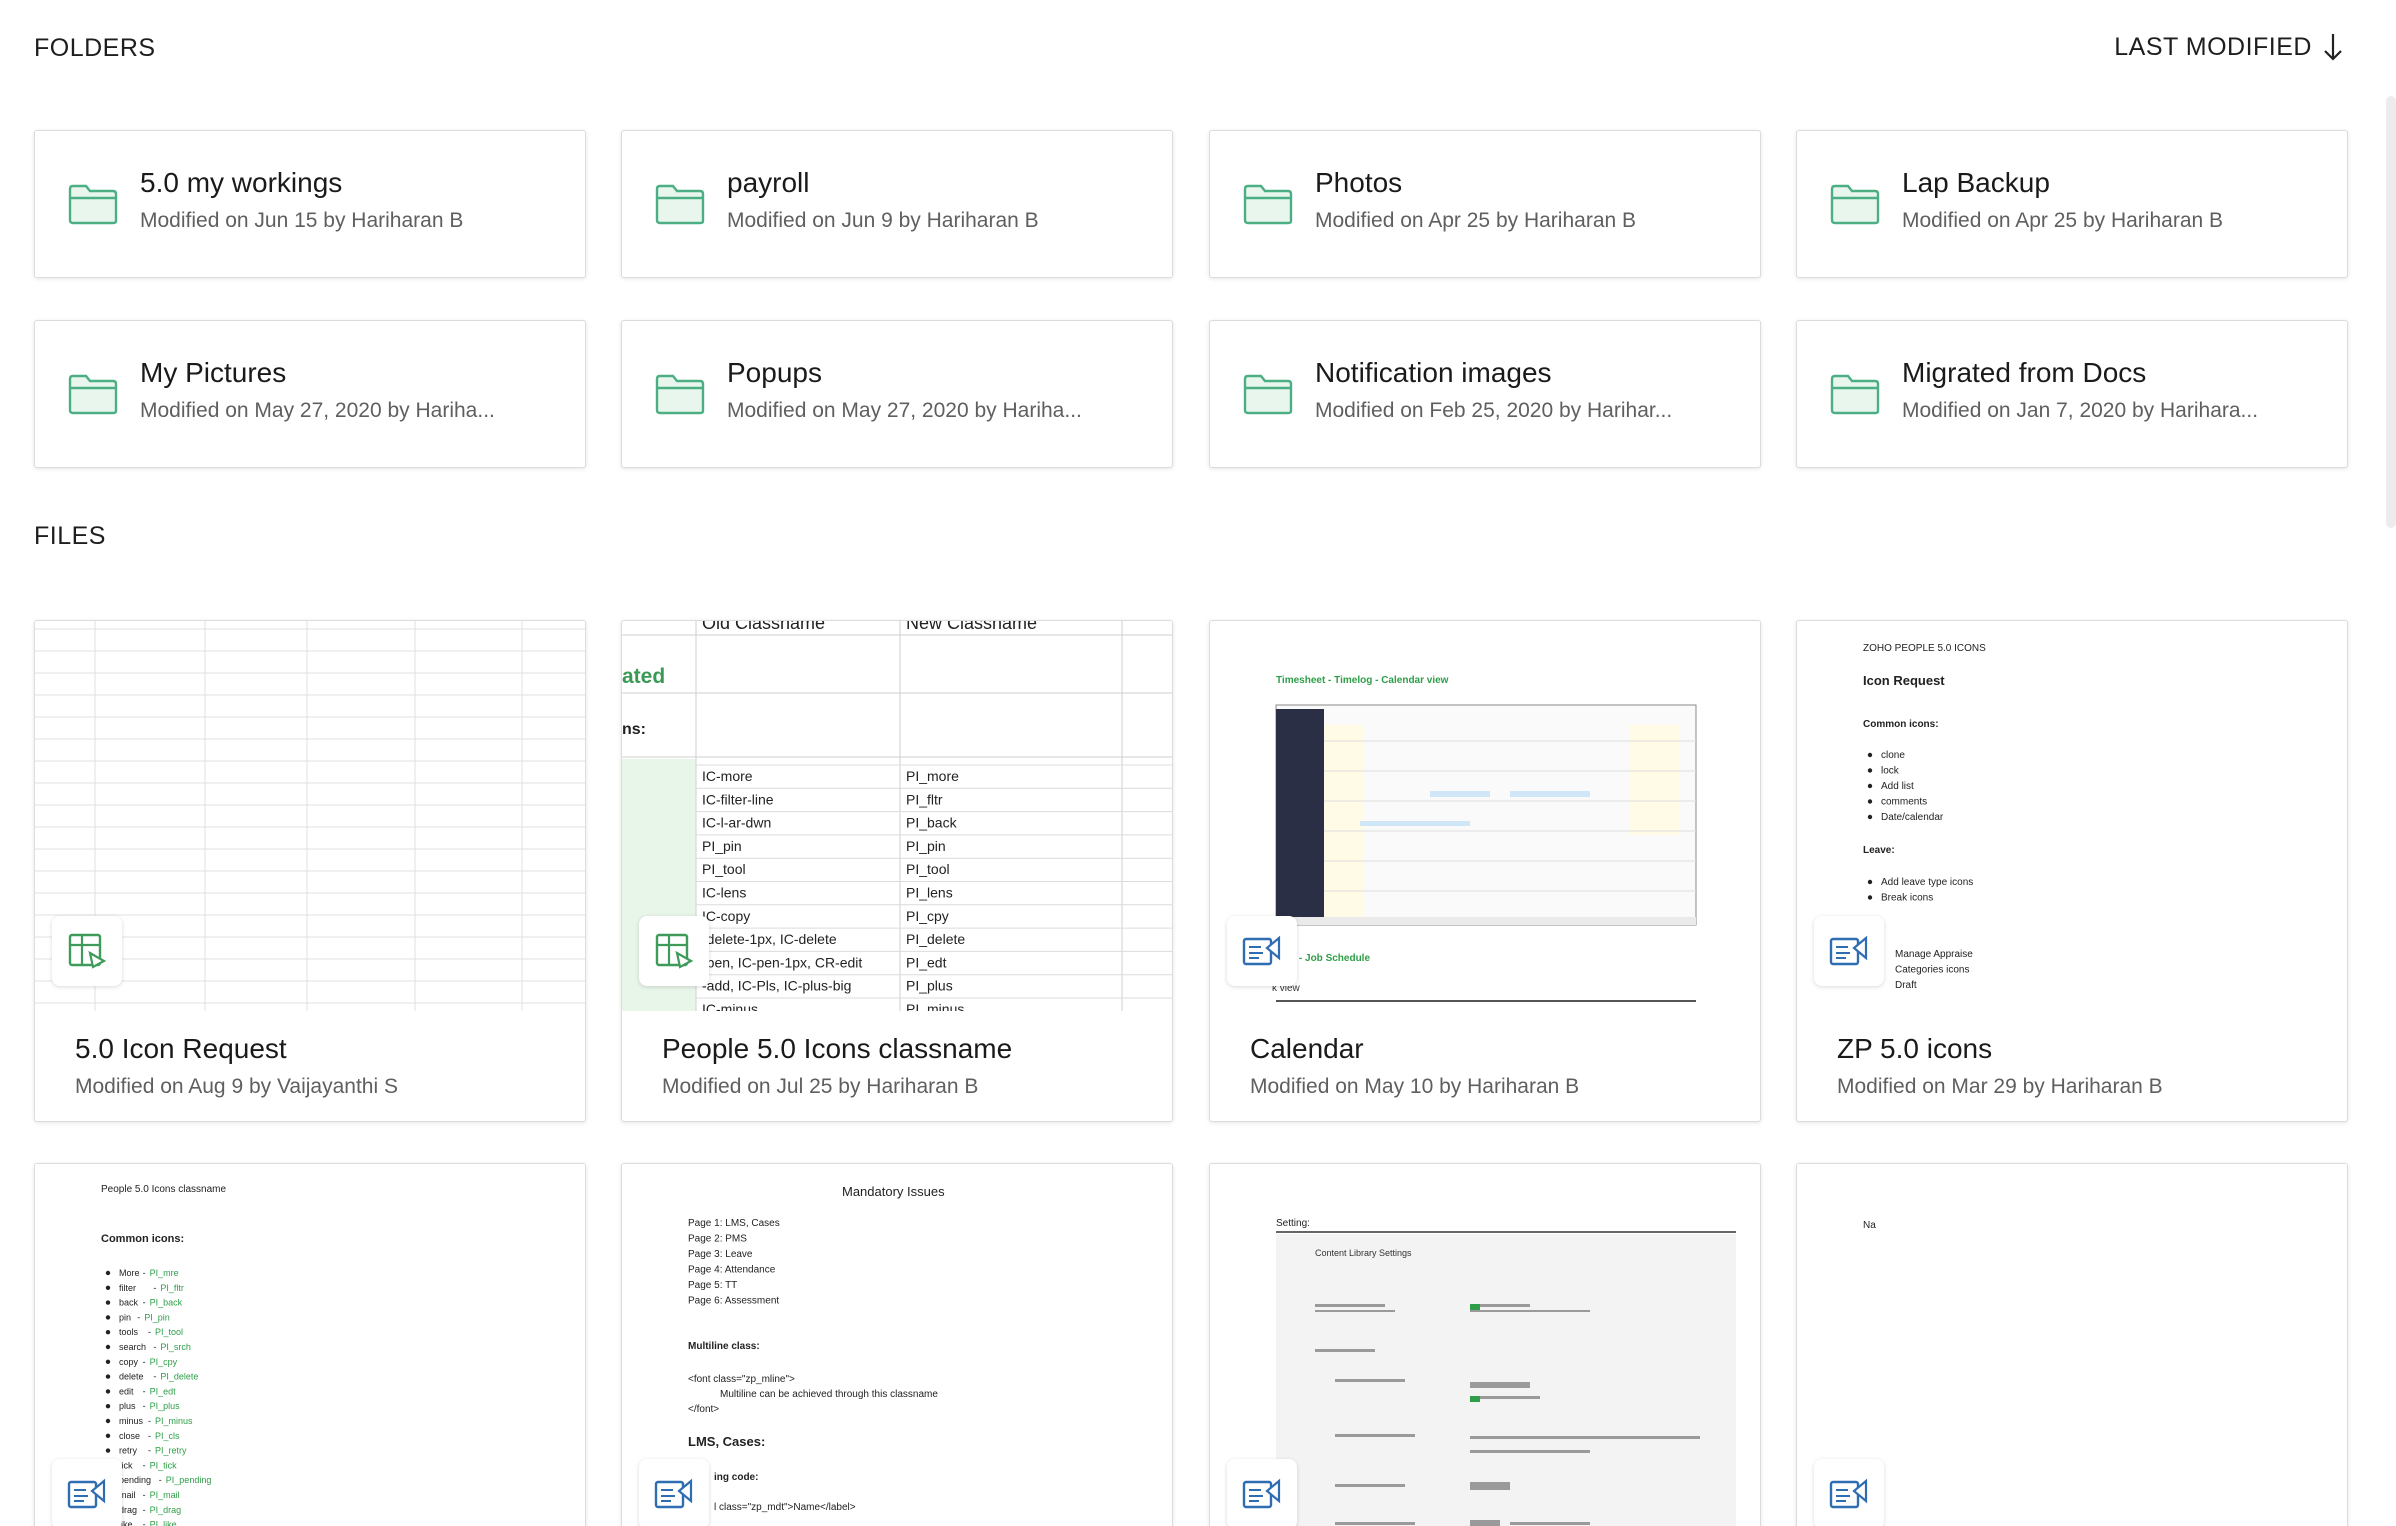 This screenshot has width=2396, height=1526. I want to click on thumb-text: lock, so click(1890, 771).